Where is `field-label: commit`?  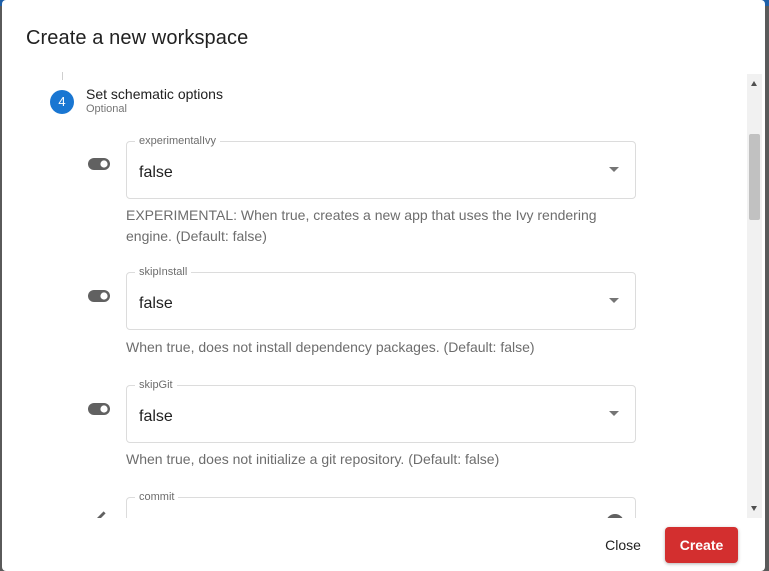 field-label: commit is located at coordinates (157, 497).